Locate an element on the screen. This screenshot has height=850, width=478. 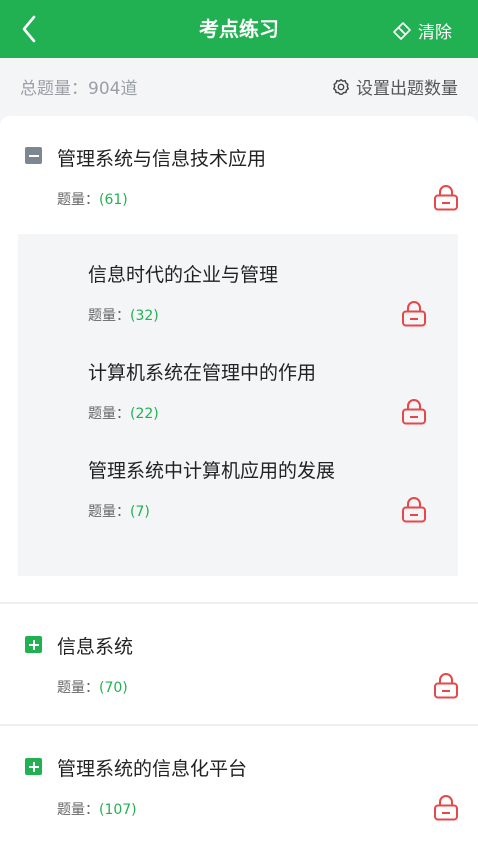
question-count: 题量：(61) is located at coordinates (92, 200).